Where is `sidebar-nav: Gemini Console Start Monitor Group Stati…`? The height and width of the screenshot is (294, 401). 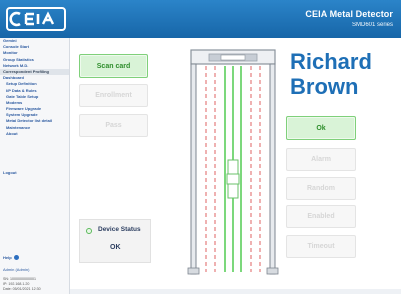 sidebar-nav: Gemini Console Start Monitor Group Stati… is located at coordinates (34, 87).